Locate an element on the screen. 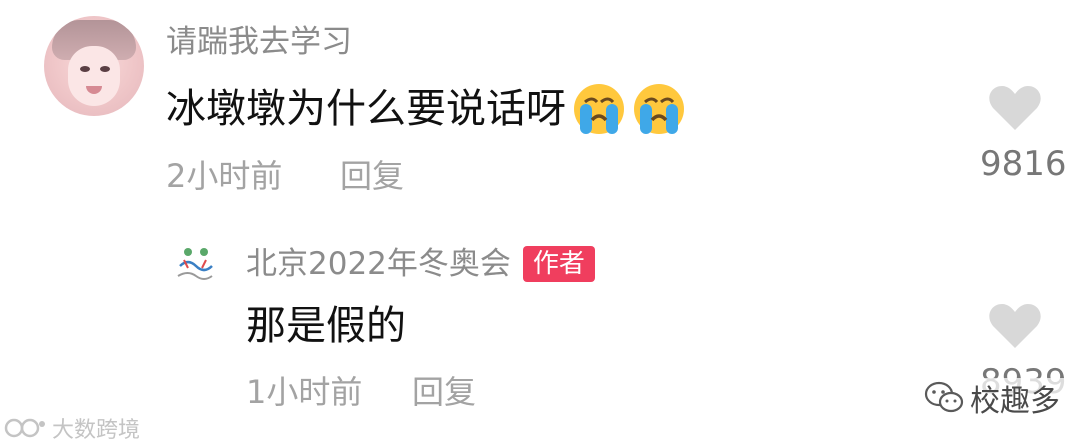 The height and width of the screenshot is (446, 1080). comment-username: 请踹我去学习 is located at coordinates (259, 42).